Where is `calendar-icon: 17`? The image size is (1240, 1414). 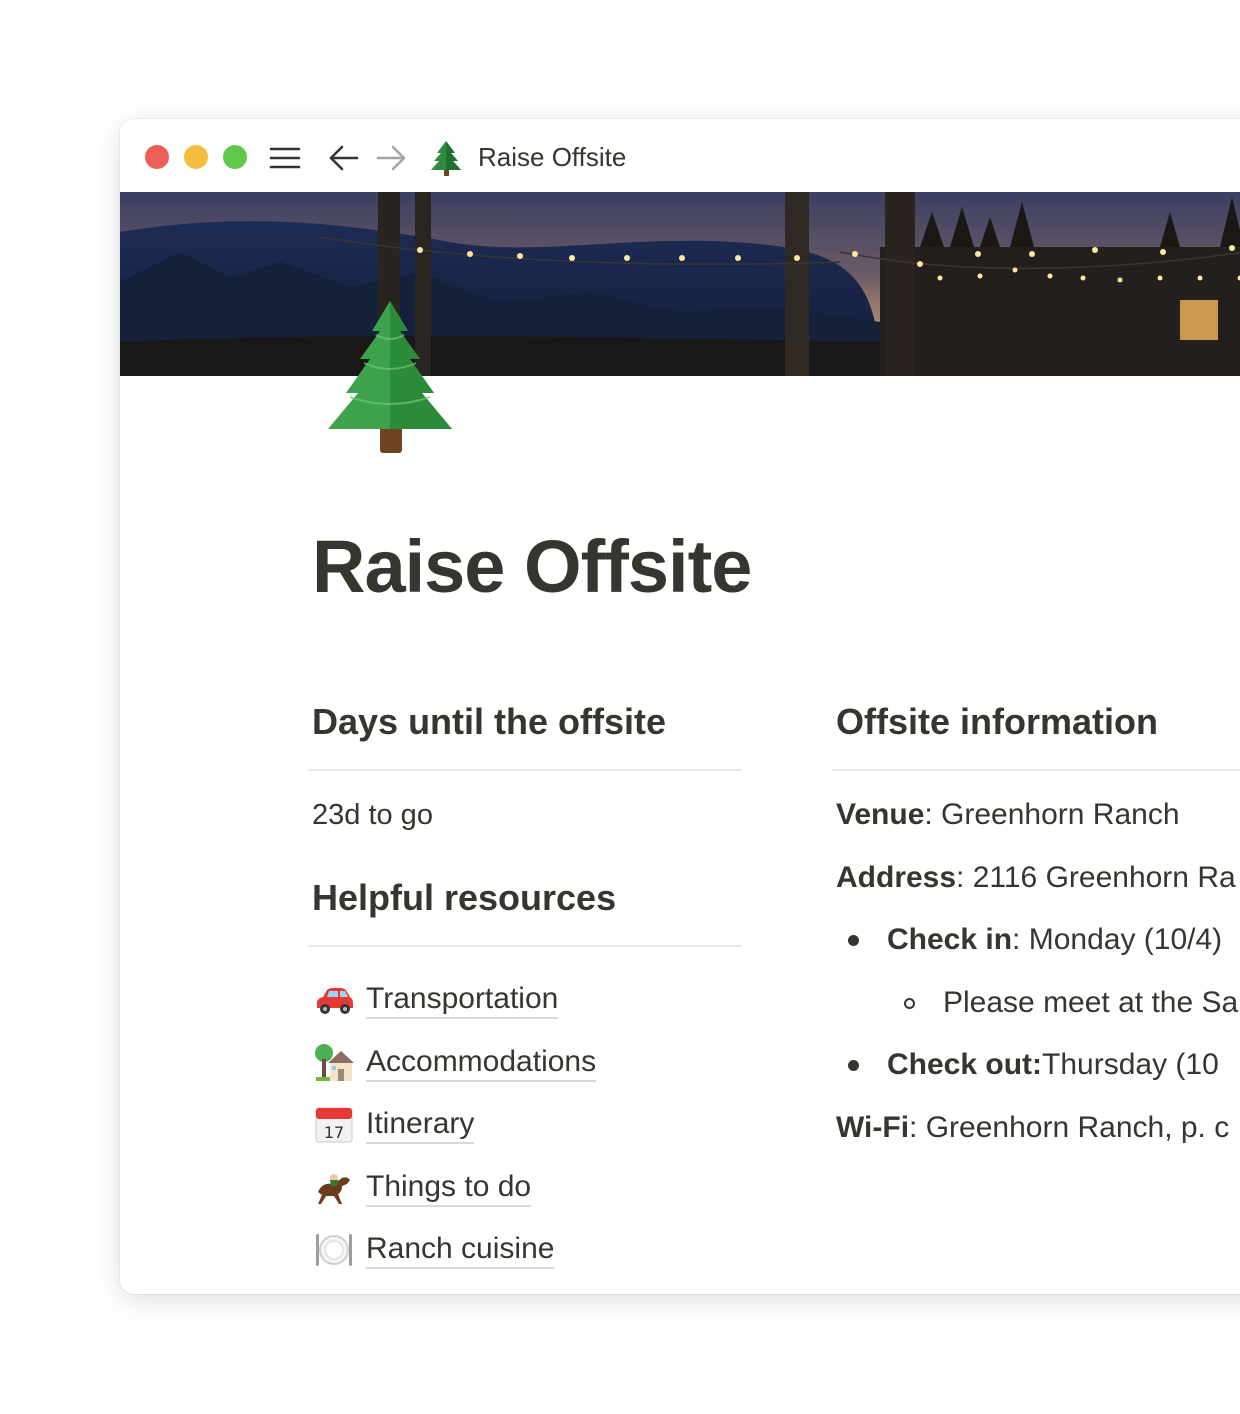
calendar-icon: 17 is located at coordinates (334, 1125).